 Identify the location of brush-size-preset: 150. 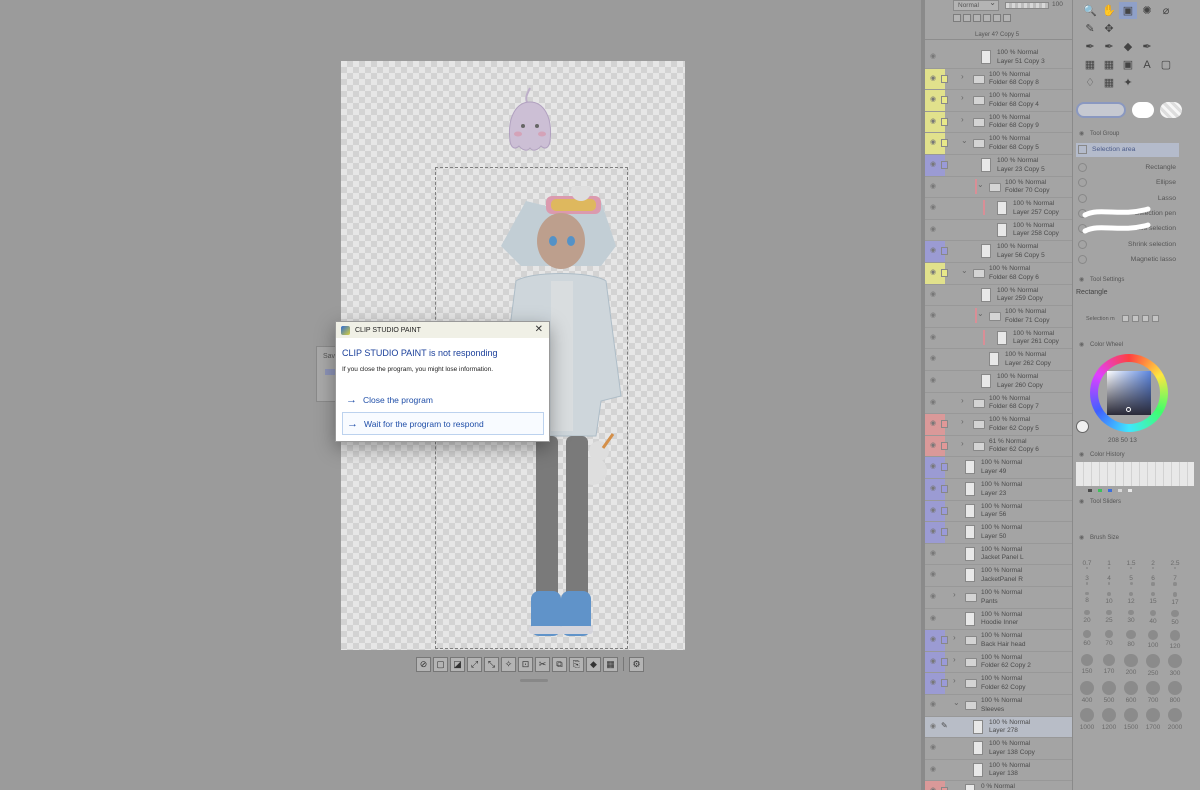
(1087, 665).